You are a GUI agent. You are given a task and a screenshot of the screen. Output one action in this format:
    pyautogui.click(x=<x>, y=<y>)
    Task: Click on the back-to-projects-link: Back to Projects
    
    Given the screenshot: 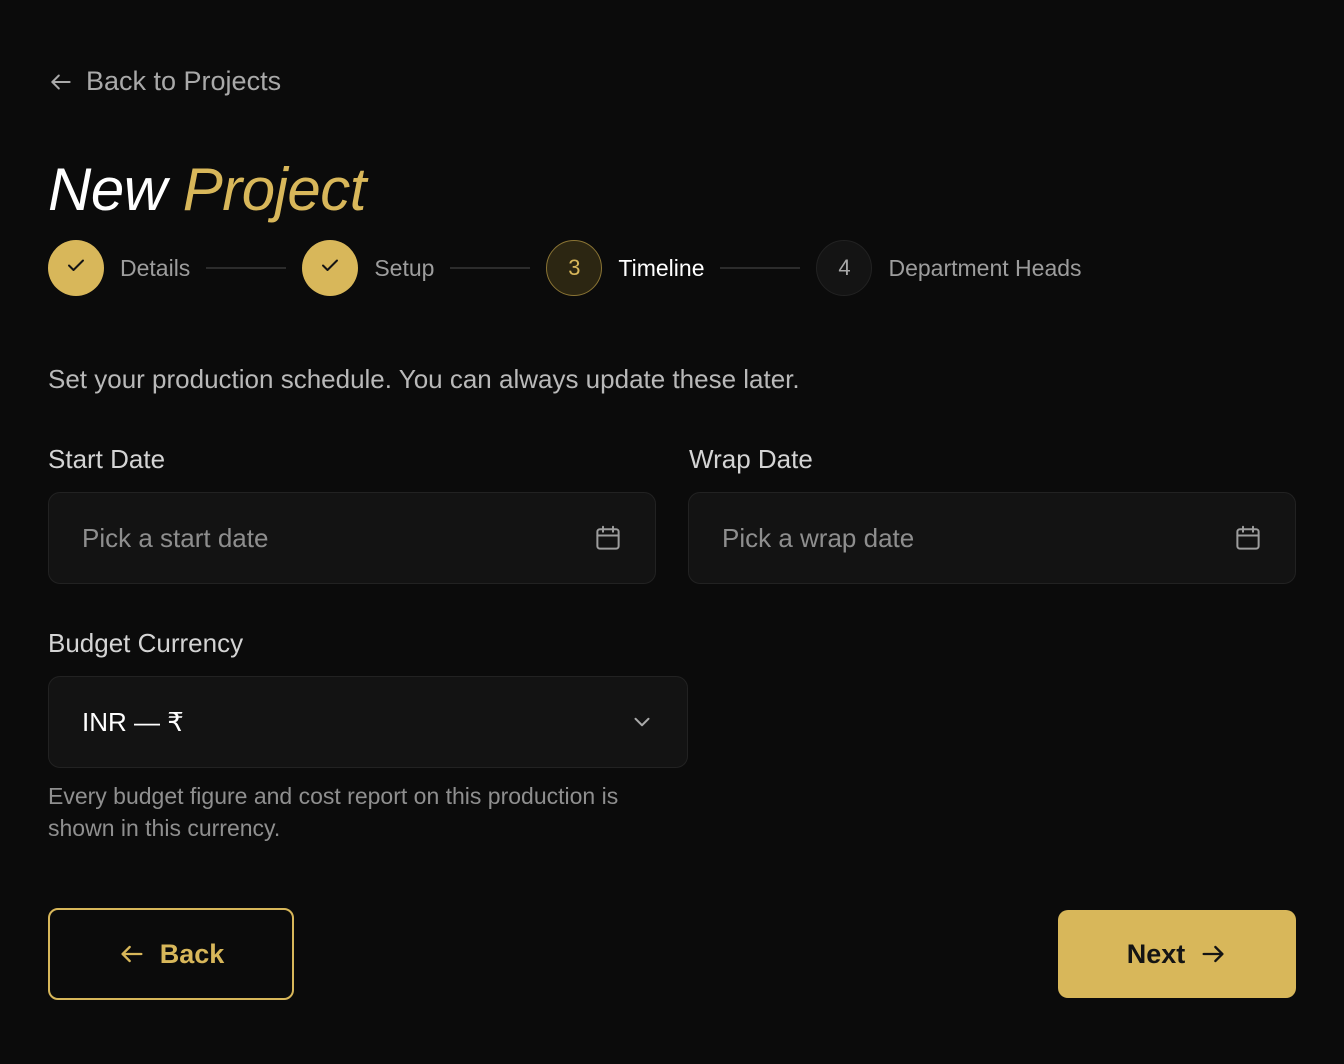 What is the action you would take?
    pyautogui.click(x=164, y=81)
    